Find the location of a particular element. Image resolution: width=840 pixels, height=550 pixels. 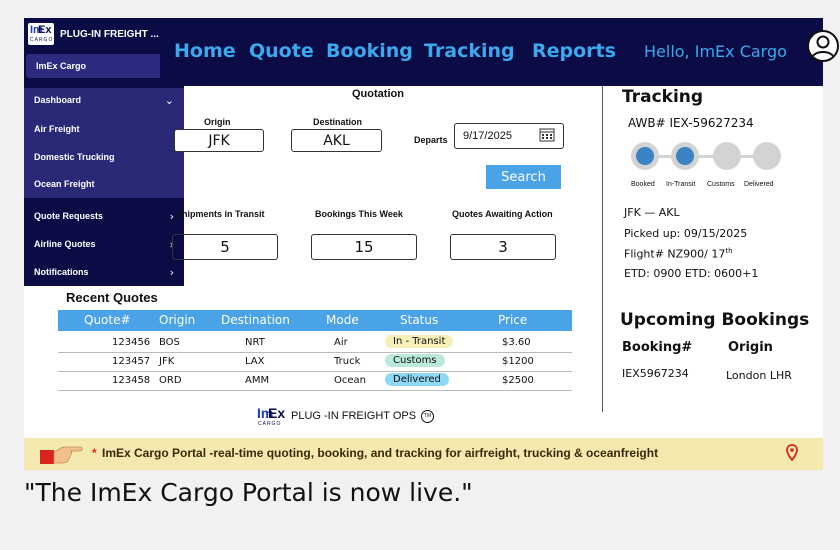

cell-destination: AMM is located at coordinates (257, 380).